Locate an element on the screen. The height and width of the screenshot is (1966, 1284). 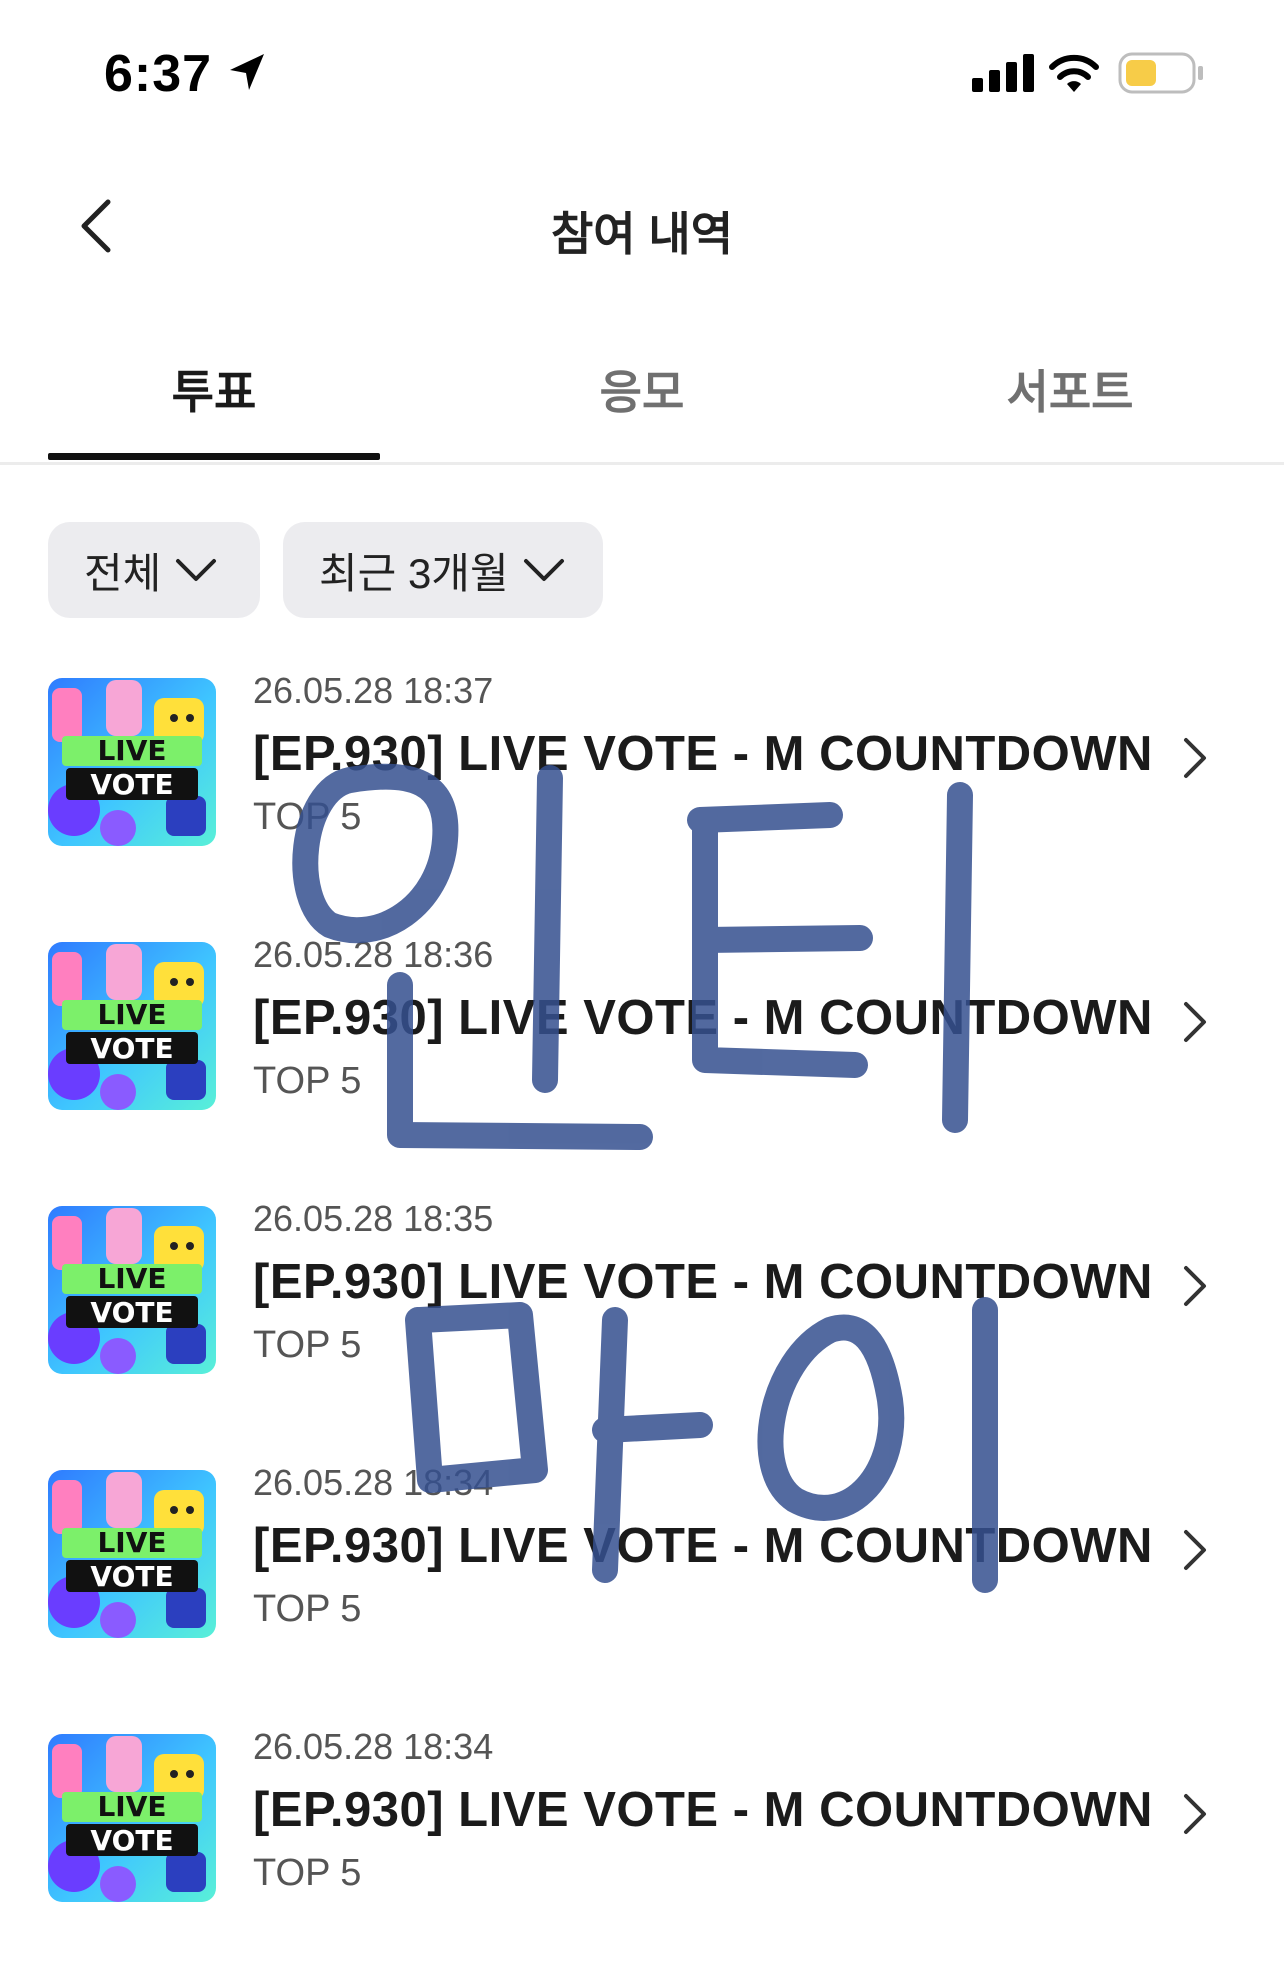
tab-vote: 투표 is located at coordinates (214, 406).